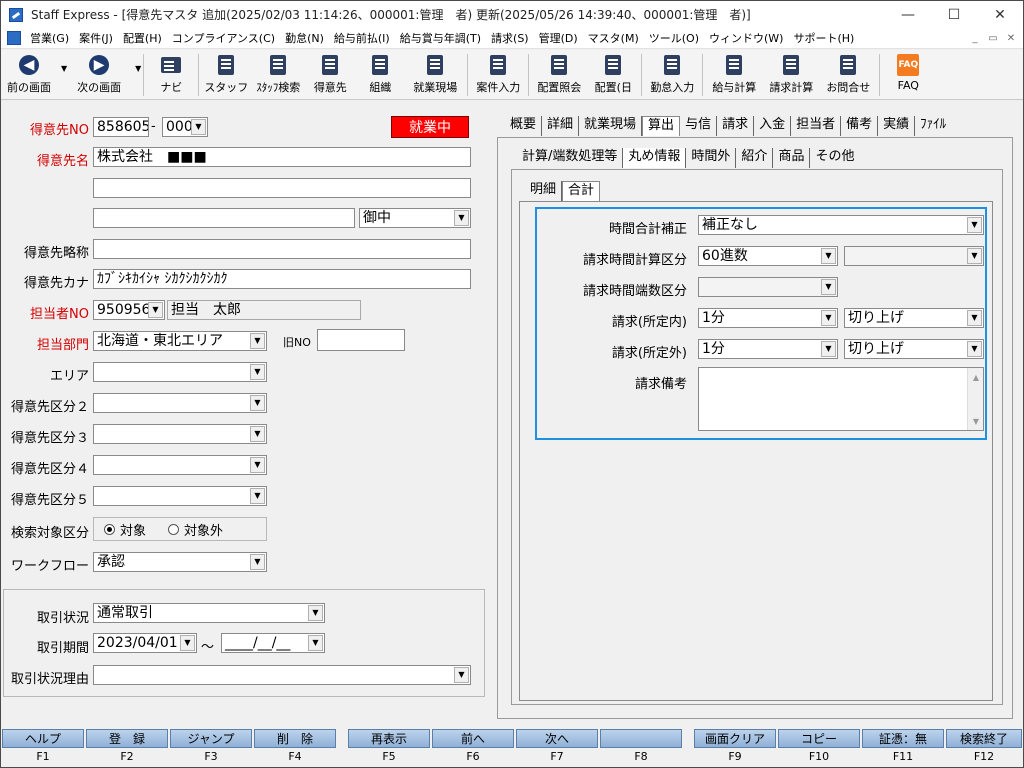 This screenshot has width=1024, height=768. Describe the element at coordinates (125, 529) in the screenshot. I see `search-target-on-radio: 対象` at that location.